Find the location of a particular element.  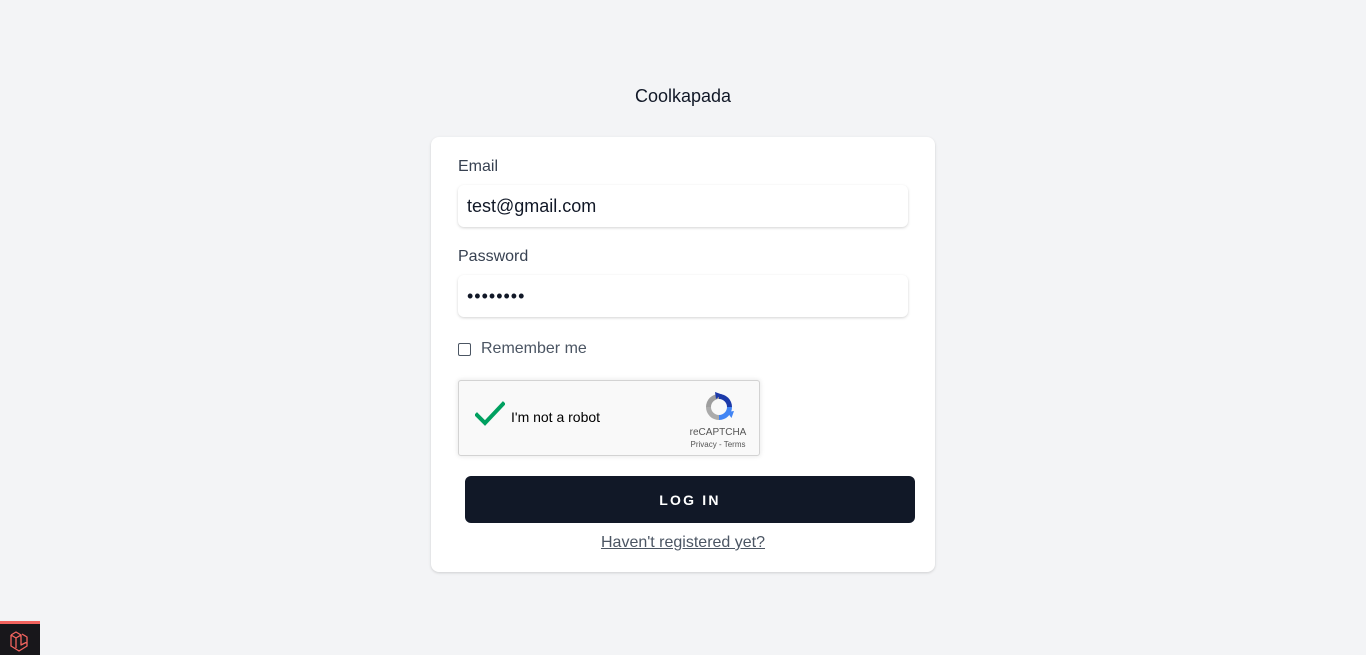

remember-me-row: Remember me is located at coordinates (522, 349).